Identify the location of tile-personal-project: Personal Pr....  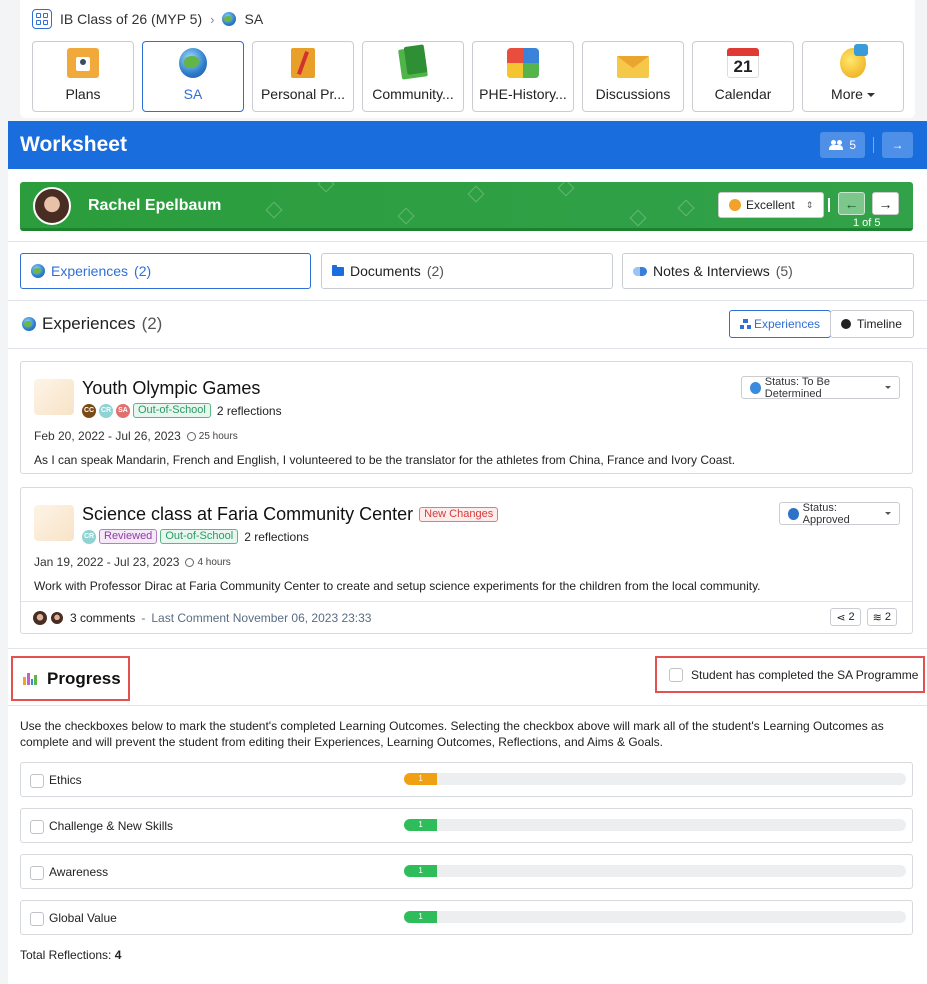
(303, 76).